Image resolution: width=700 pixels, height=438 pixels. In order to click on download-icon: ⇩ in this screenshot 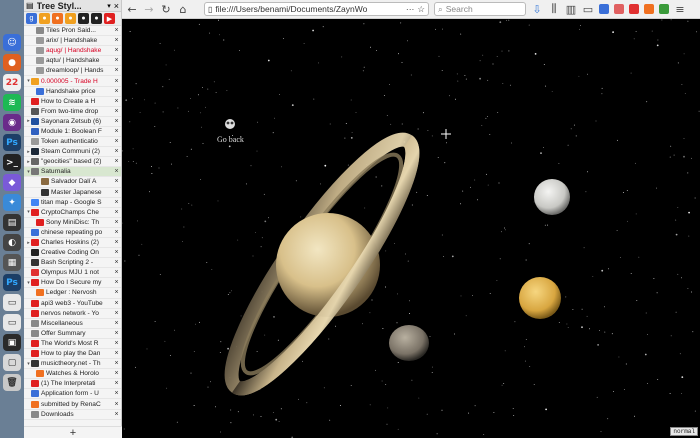, I will do `click(537, 9)`.